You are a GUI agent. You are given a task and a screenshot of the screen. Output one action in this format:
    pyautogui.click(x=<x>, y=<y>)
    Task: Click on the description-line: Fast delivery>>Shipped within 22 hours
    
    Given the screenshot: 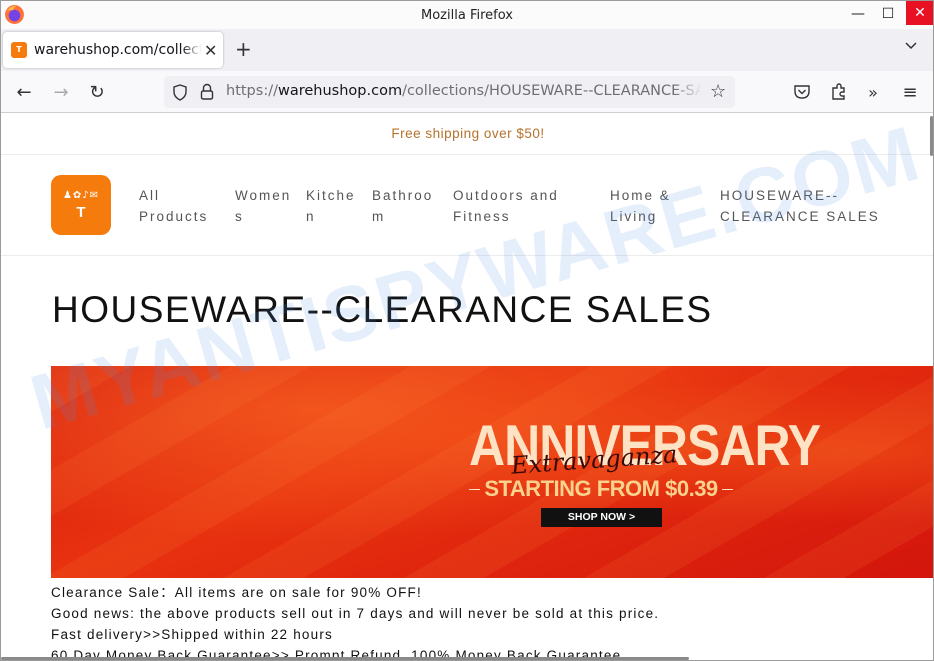 What is the action you would take?
    pyautogui.click(x=192, y=634)
    